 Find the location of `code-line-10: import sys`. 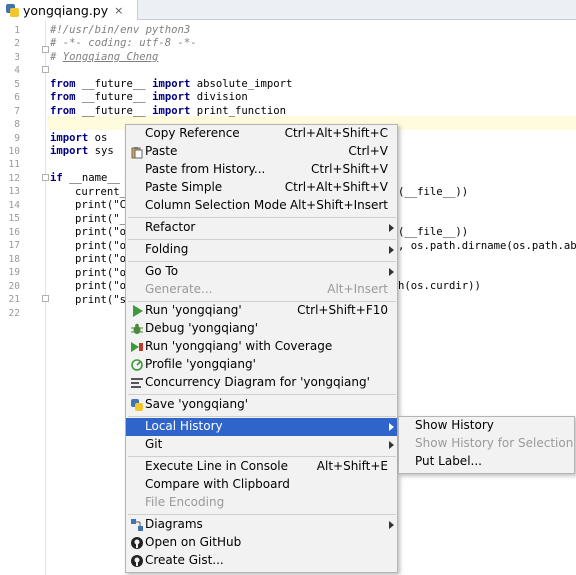

code-line-10: import sys is located at coordinates (82, 151).